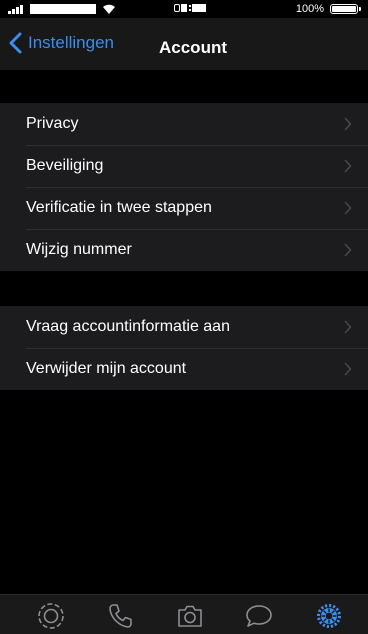 The image size is (368, 634). Describe the element at coordinates (65, 165) in the screenshot. I see `row-label: Beveiliging` at that location.